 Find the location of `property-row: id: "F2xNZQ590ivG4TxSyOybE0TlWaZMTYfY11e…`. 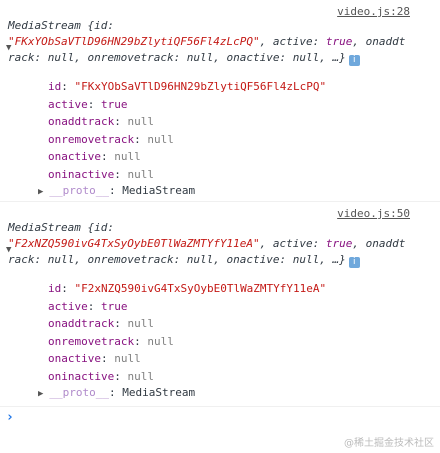

property-row: id: "F2xNZQ590ivG4TxSyOybE0TlWaZMTYfY11e… is located at coordinates (187, 288).